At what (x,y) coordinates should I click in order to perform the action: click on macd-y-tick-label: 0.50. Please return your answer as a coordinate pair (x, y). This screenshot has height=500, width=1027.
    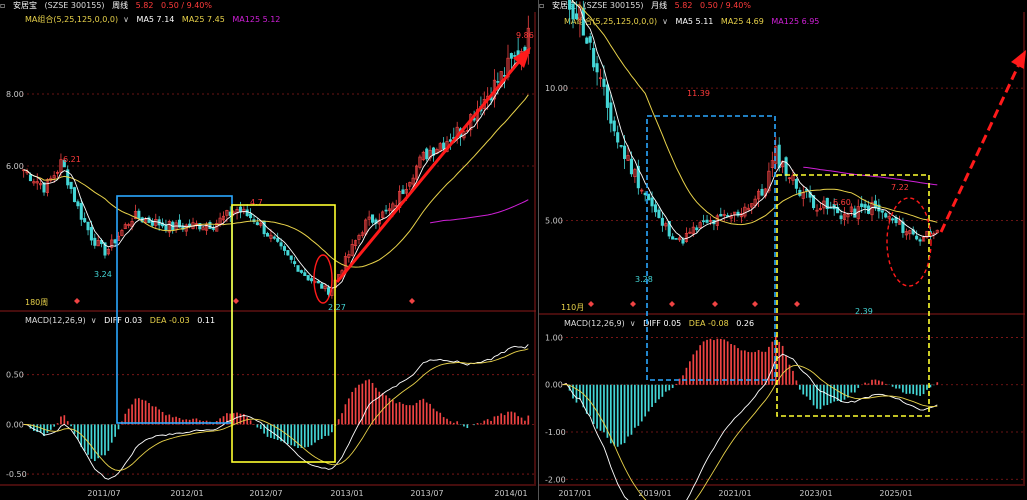
    Looking at the image, I should click on (15, 375).